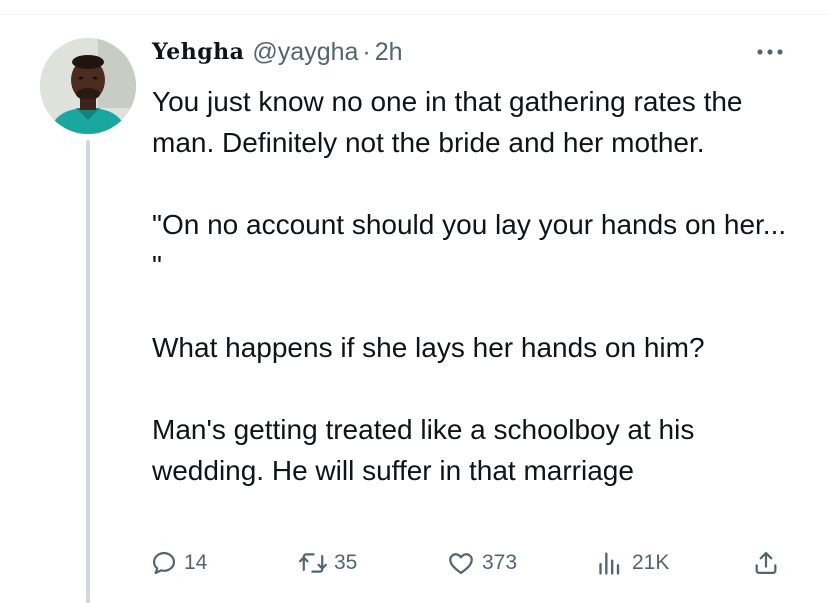 Image resolution: width=829 pixels, height=603 pixels. What do you see at coordinates (651, 562) in the screenshot?
I see `views-count: 21K` at bounding box center [651, 562].